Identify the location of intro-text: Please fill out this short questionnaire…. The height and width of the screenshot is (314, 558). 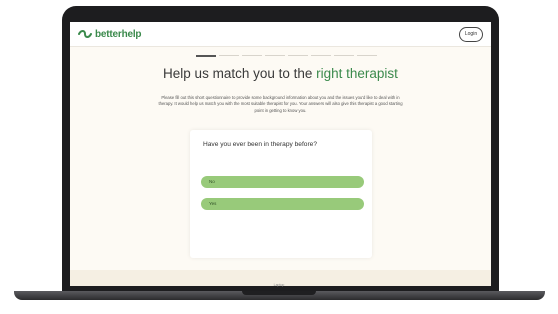
(280, 104).